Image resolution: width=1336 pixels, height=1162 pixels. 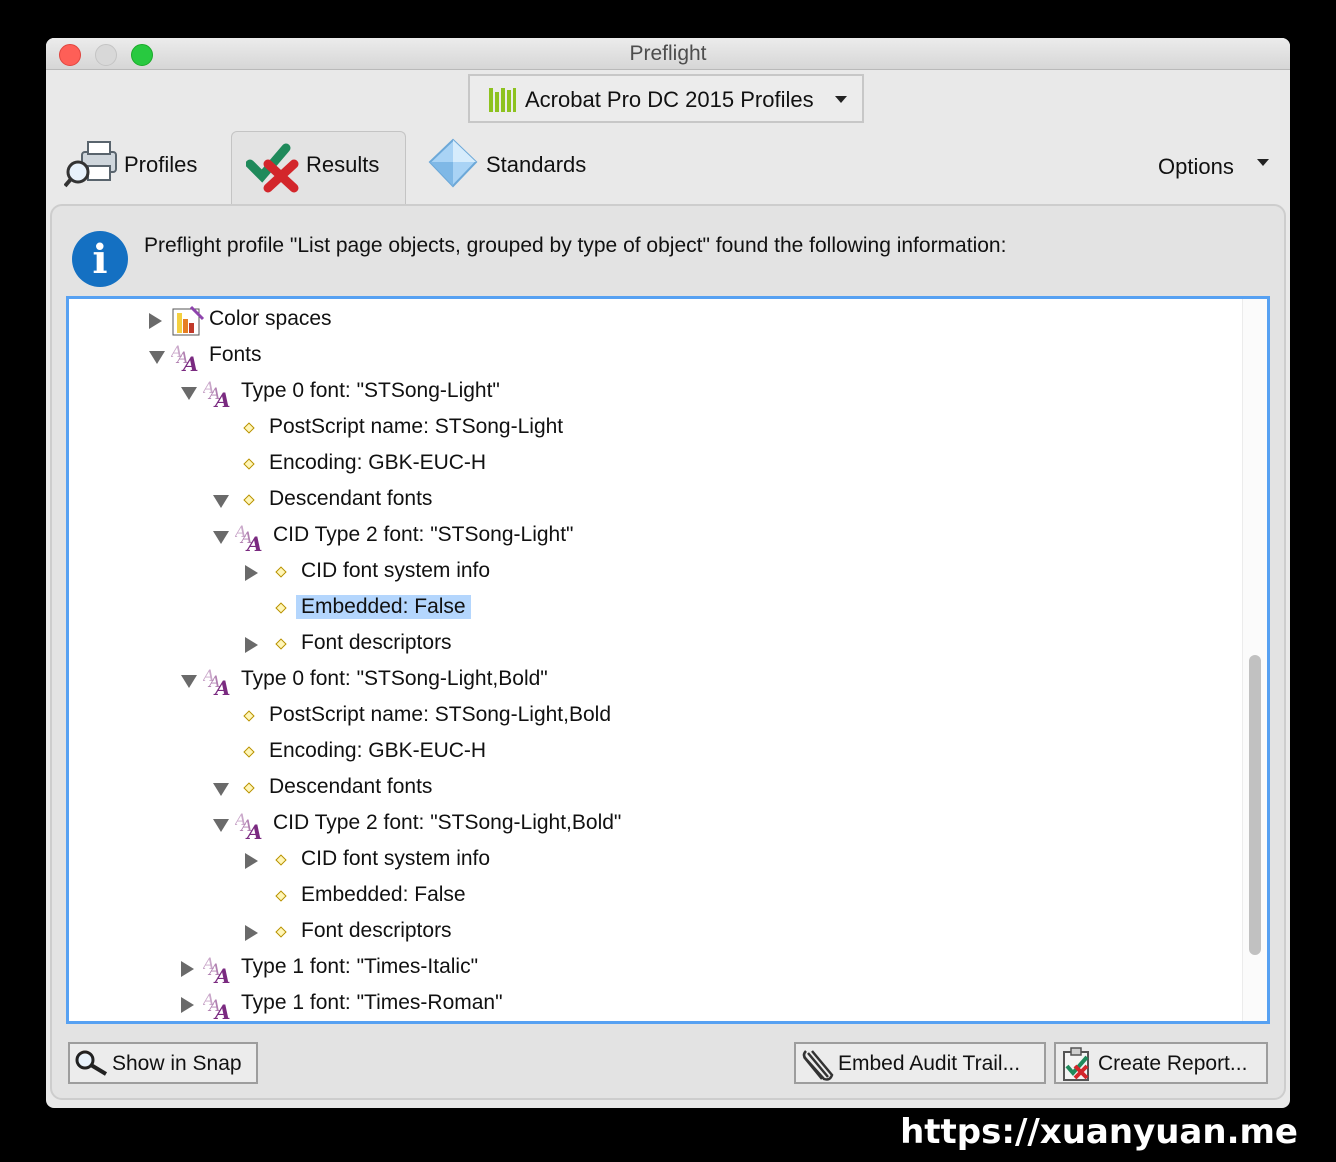 I want to click on library-bars-icon, so click(x=502, y=100).